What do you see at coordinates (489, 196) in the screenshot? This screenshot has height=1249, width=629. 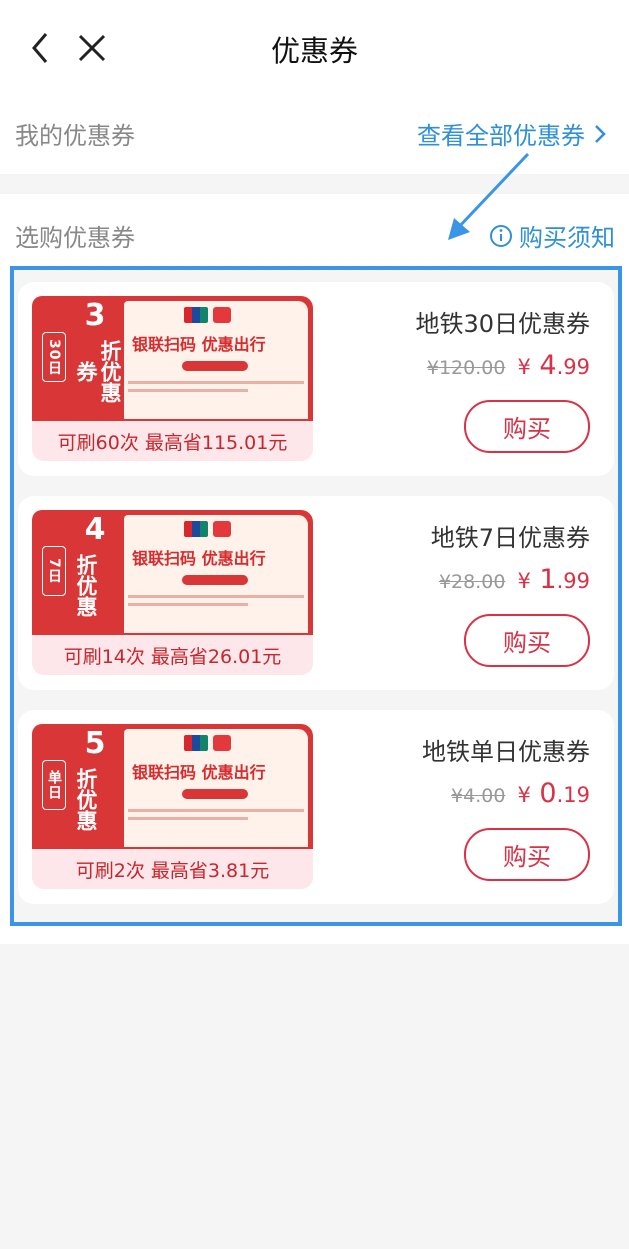 I see `annotation-arrow-icon` at bounding box center [489, 196].